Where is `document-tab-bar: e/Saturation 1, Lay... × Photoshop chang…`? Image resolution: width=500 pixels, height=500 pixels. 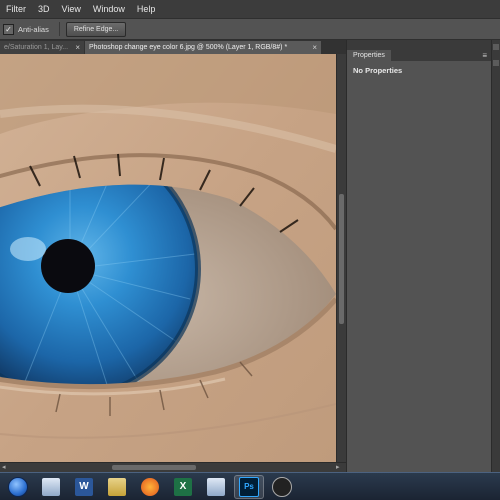
document-tab-bar: e/Saturation 1, Lay... × Photoshop chang… is located at coordinates (173, 47).